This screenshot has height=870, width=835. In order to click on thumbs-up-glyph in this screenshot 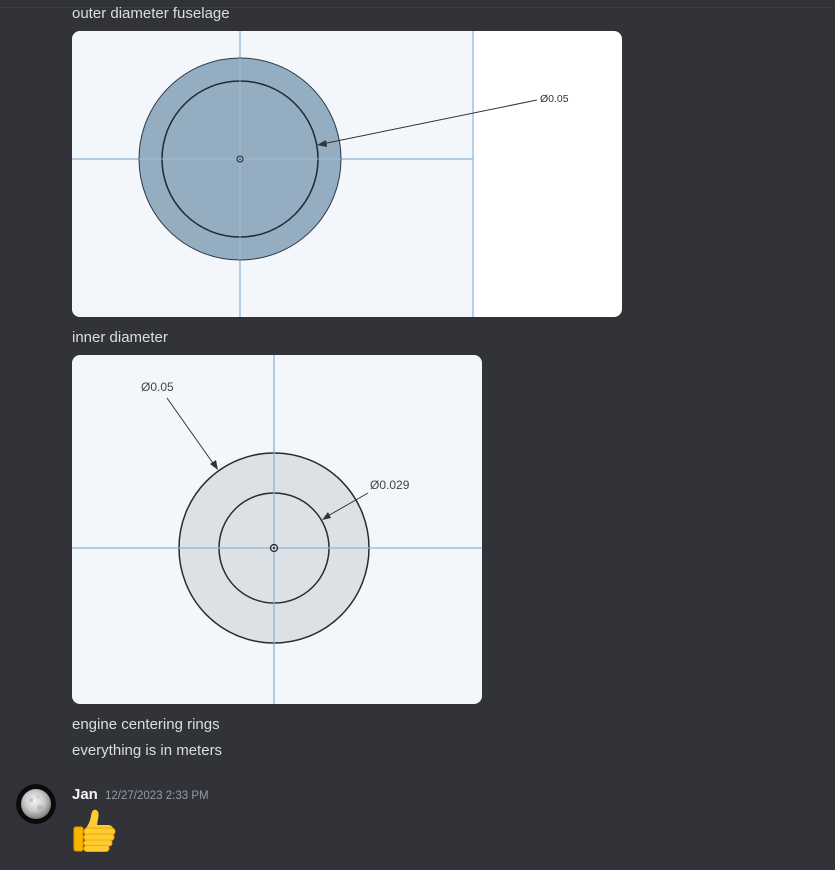, I will do `click(94, 830)`.